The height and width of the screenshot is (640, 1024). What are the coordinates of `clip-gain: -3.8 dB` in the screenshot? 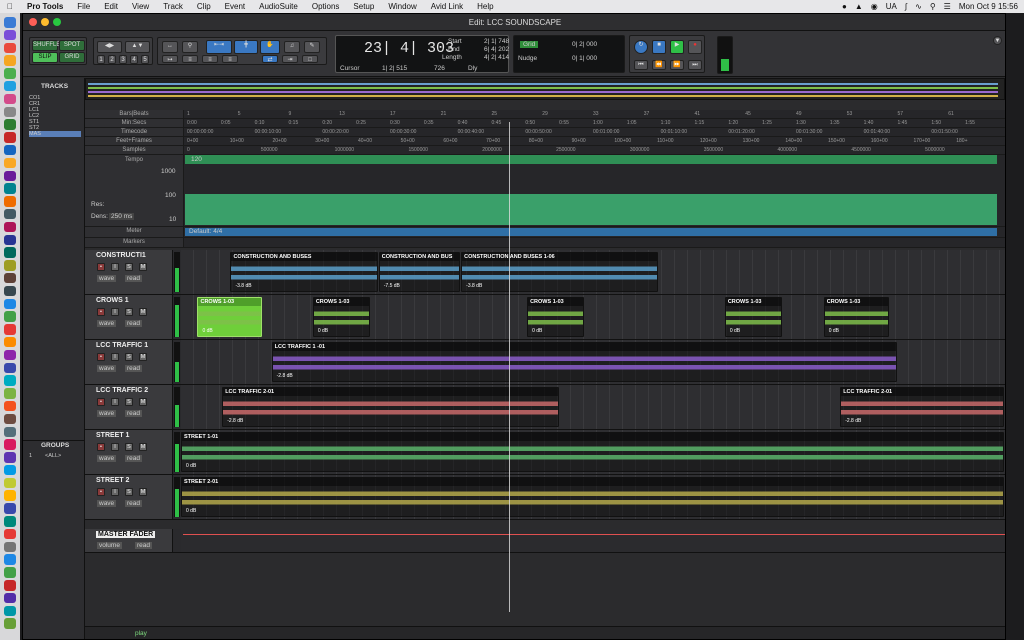 It's located at (474, 286).